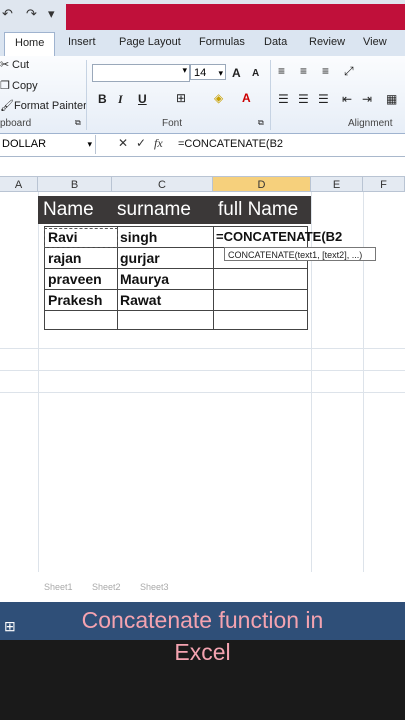 Image resolution: width=405 pixels, height=720 pixels. Describe the element at coordinates (208, 72) in the screenshot. I see `font-size-input: 14 ▾` at that location.